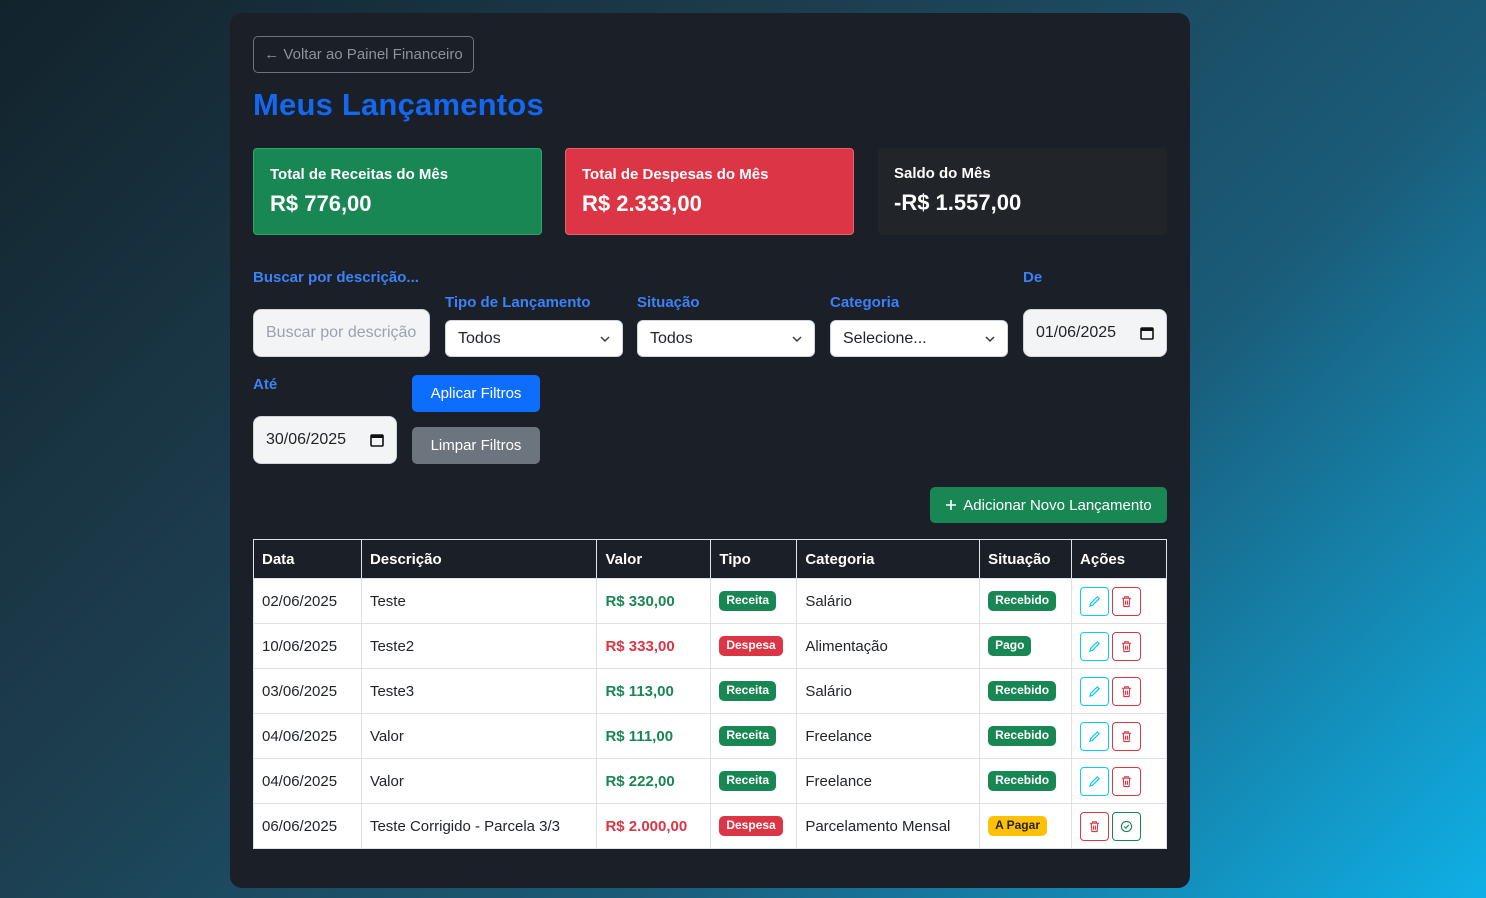 This screenshot has height=898, width=1486. Describe the element at coordinates (1026, 559) in the screenshot. I see `col-situacao: Situação` at that location.